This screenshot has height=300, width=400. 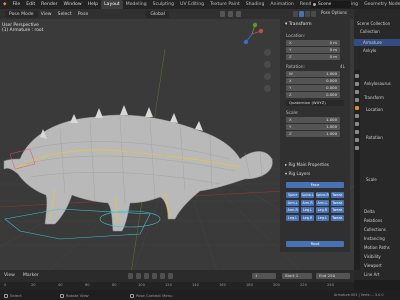 What do you see at coordinates (222, 14) in the screenshot?
I see `visibility-icon` at bounding box center [222, 14].